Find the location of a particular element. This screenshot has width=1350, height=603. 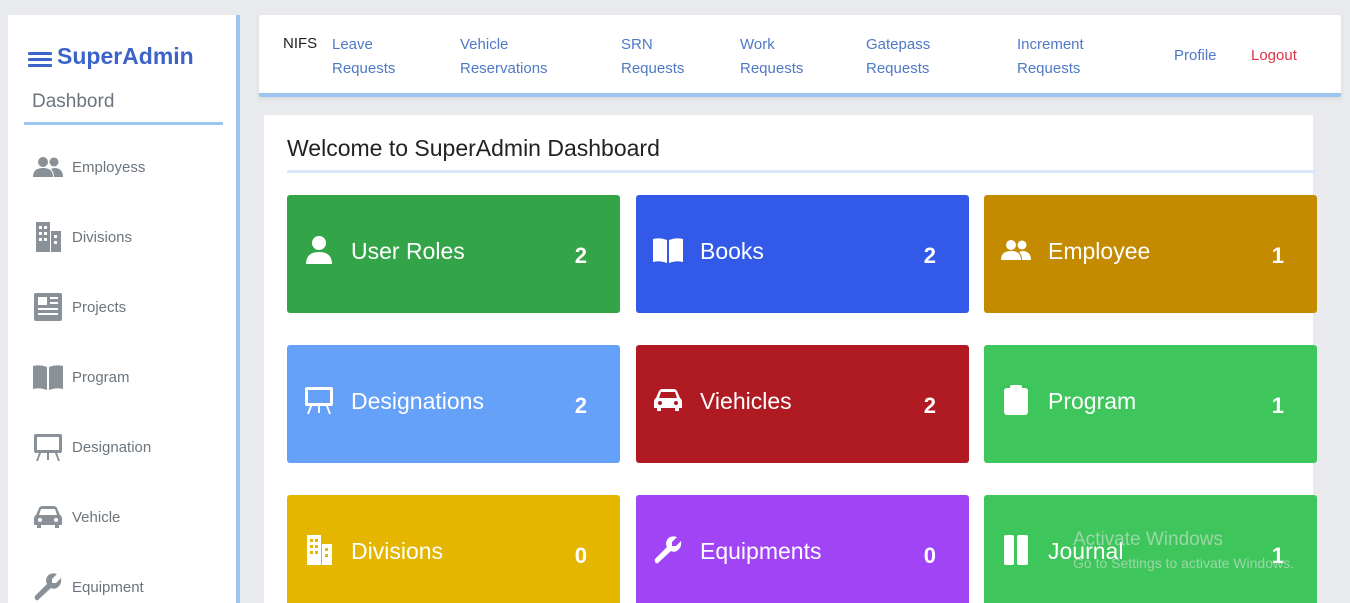

sidebar-item-label: Program is located at coordinates (101, 377).